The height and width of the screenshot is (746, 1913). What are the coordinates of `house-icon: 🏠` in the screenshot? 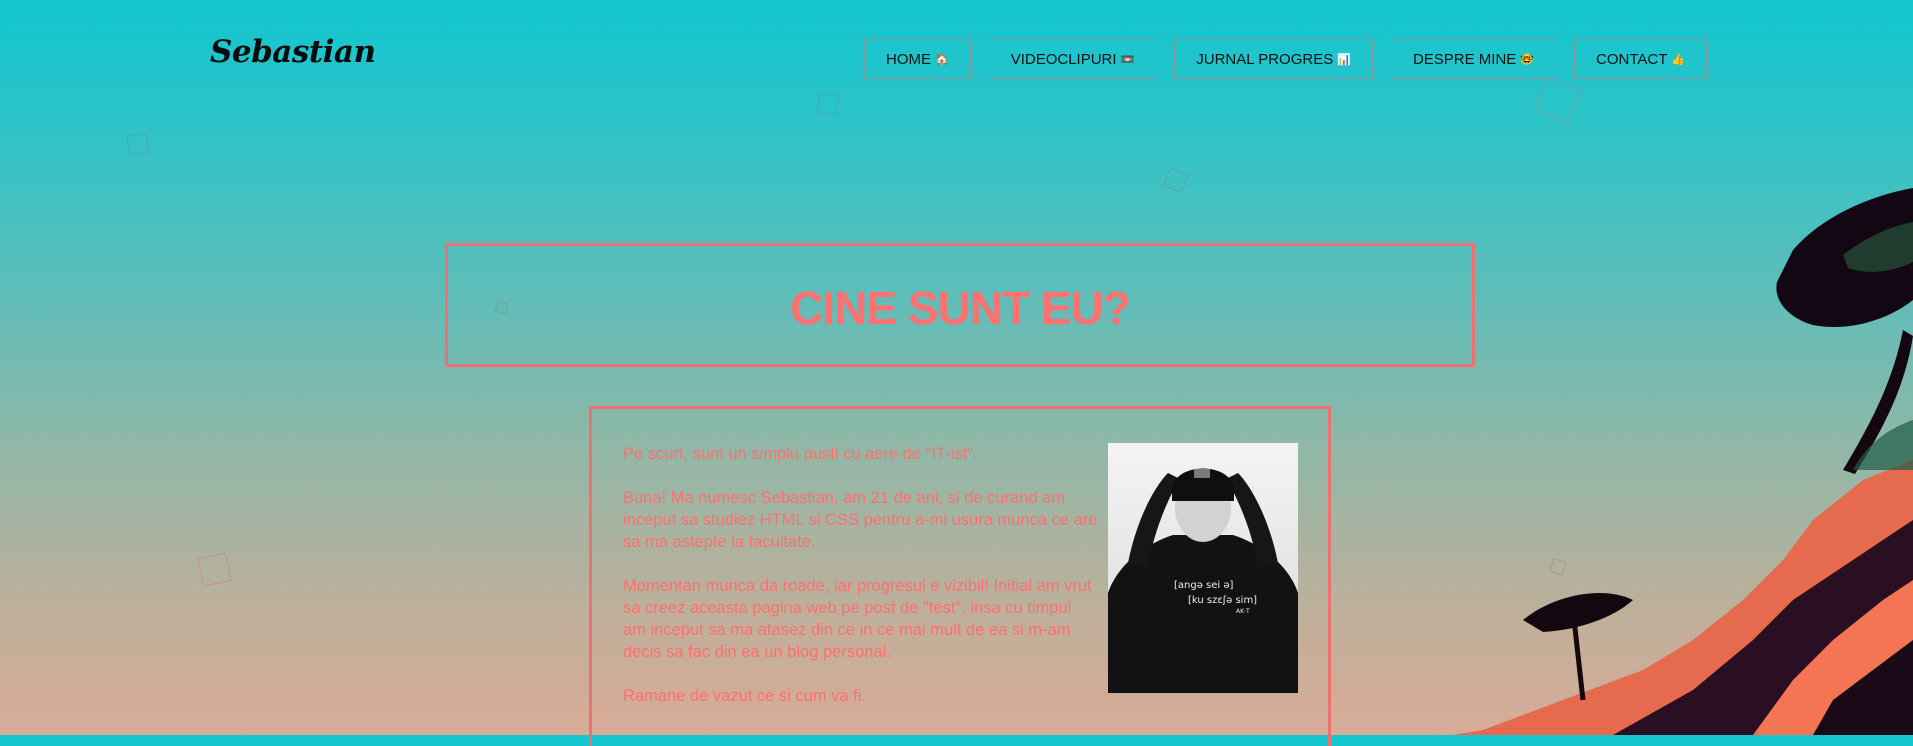 It's located at (942, 59).